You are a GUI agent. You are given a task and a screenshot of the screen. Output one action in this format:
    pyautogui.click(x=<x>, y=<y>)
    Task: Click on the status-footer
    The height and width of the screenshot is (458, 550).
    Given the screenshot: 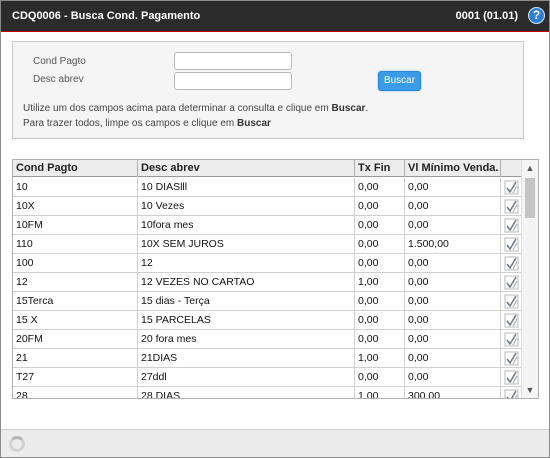 What is the action you would take?
    pyautogui.click(x=275, y=443)
    